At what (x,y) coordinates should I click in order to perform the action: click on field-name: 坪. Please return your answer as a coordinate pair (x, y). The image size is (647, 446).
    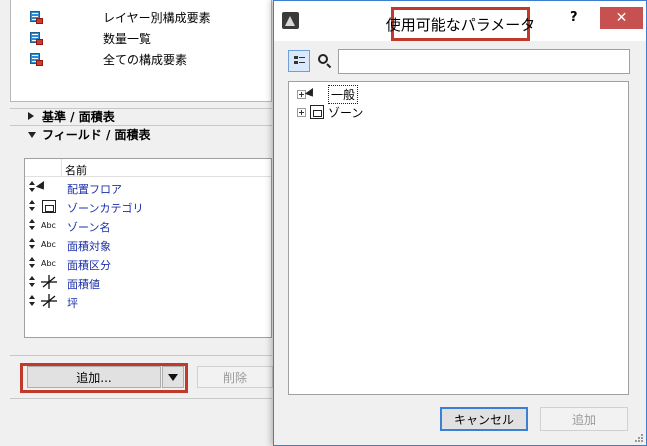
    Looking at the image, I should click on (72, 303).